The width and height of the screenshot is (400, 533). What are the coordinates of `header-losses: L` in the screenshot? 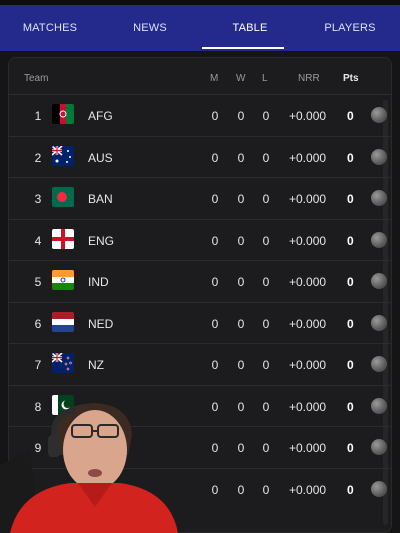 It's located at (265, 78).